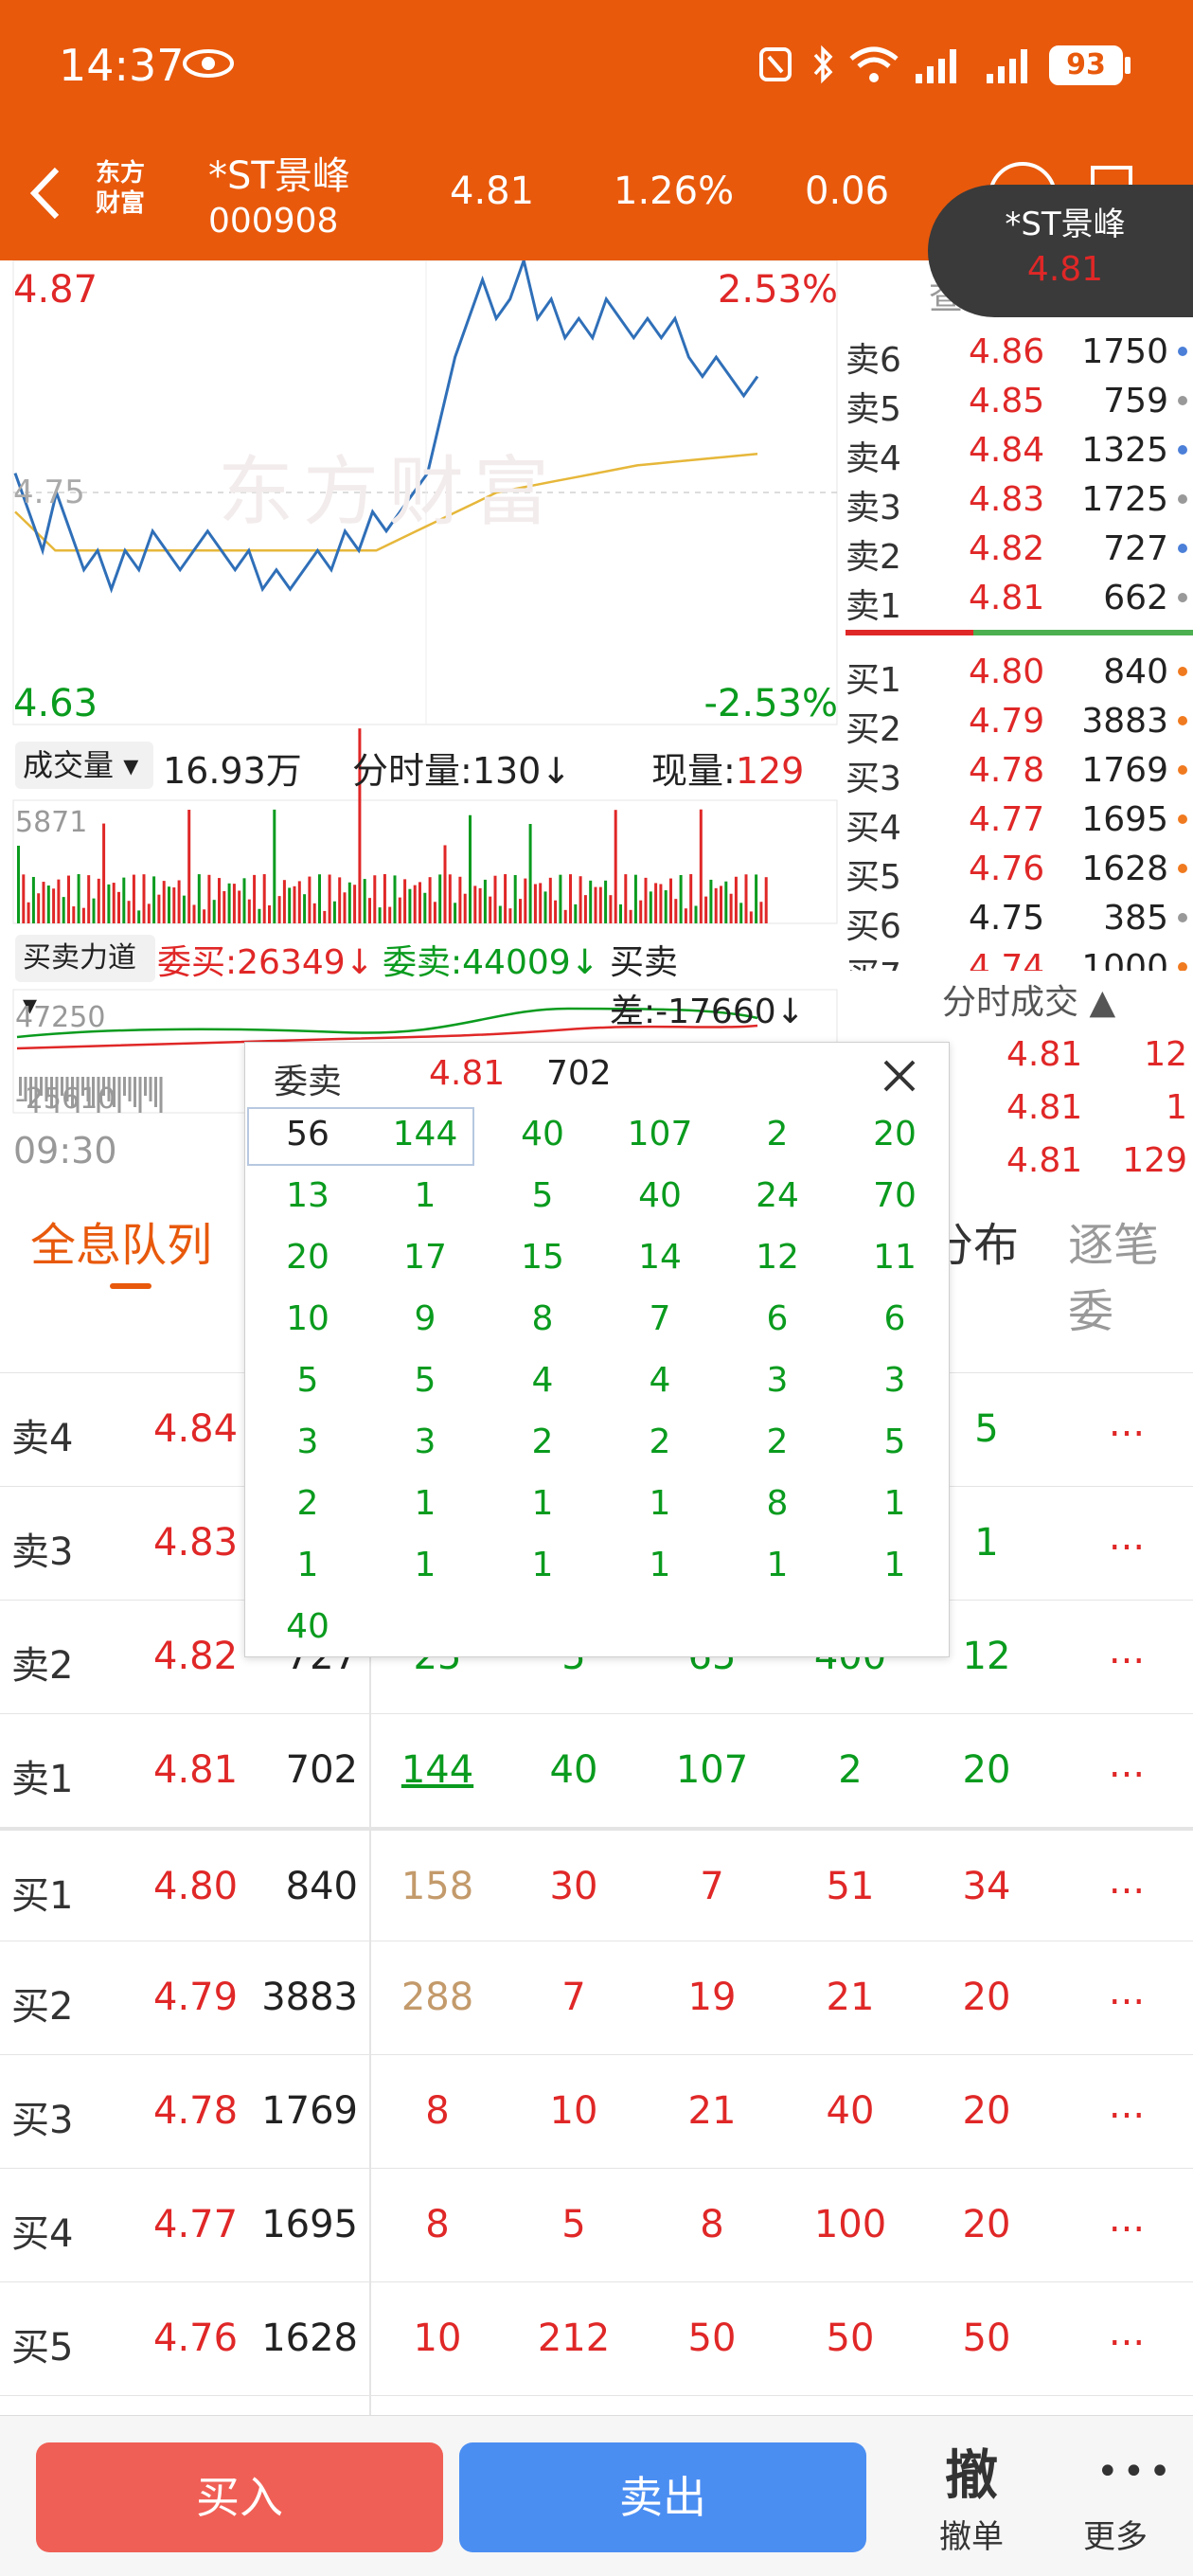 This screenshot has width=1193, height=2576. Describe the element at coordinates (873, 877) in the screenshot. I see `bid-label: 买5` at that location.